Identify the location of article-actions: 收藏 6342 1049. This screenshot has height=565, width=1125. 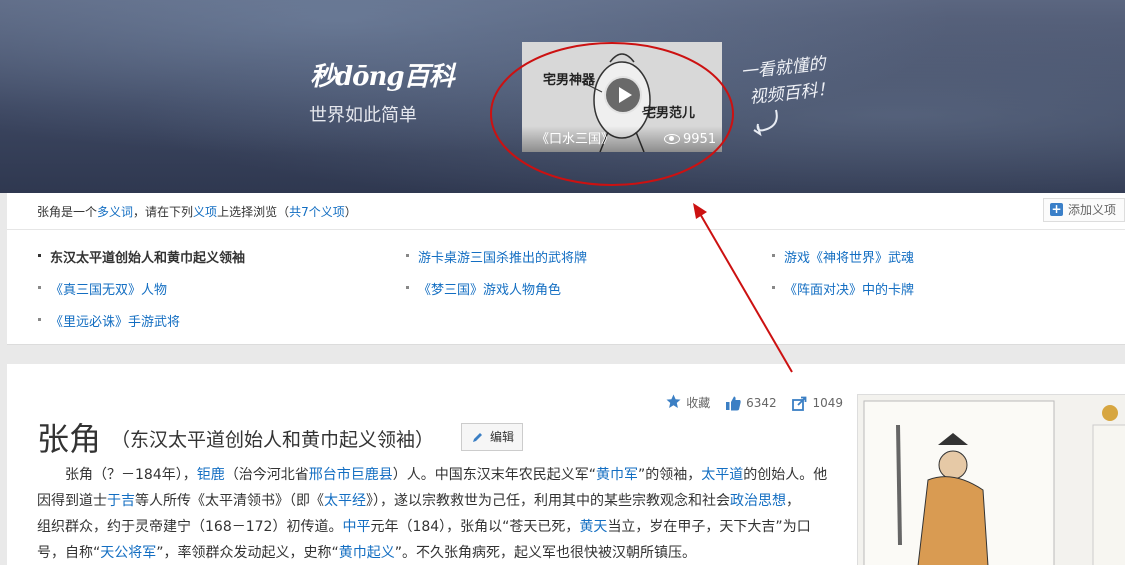
(748, 402).